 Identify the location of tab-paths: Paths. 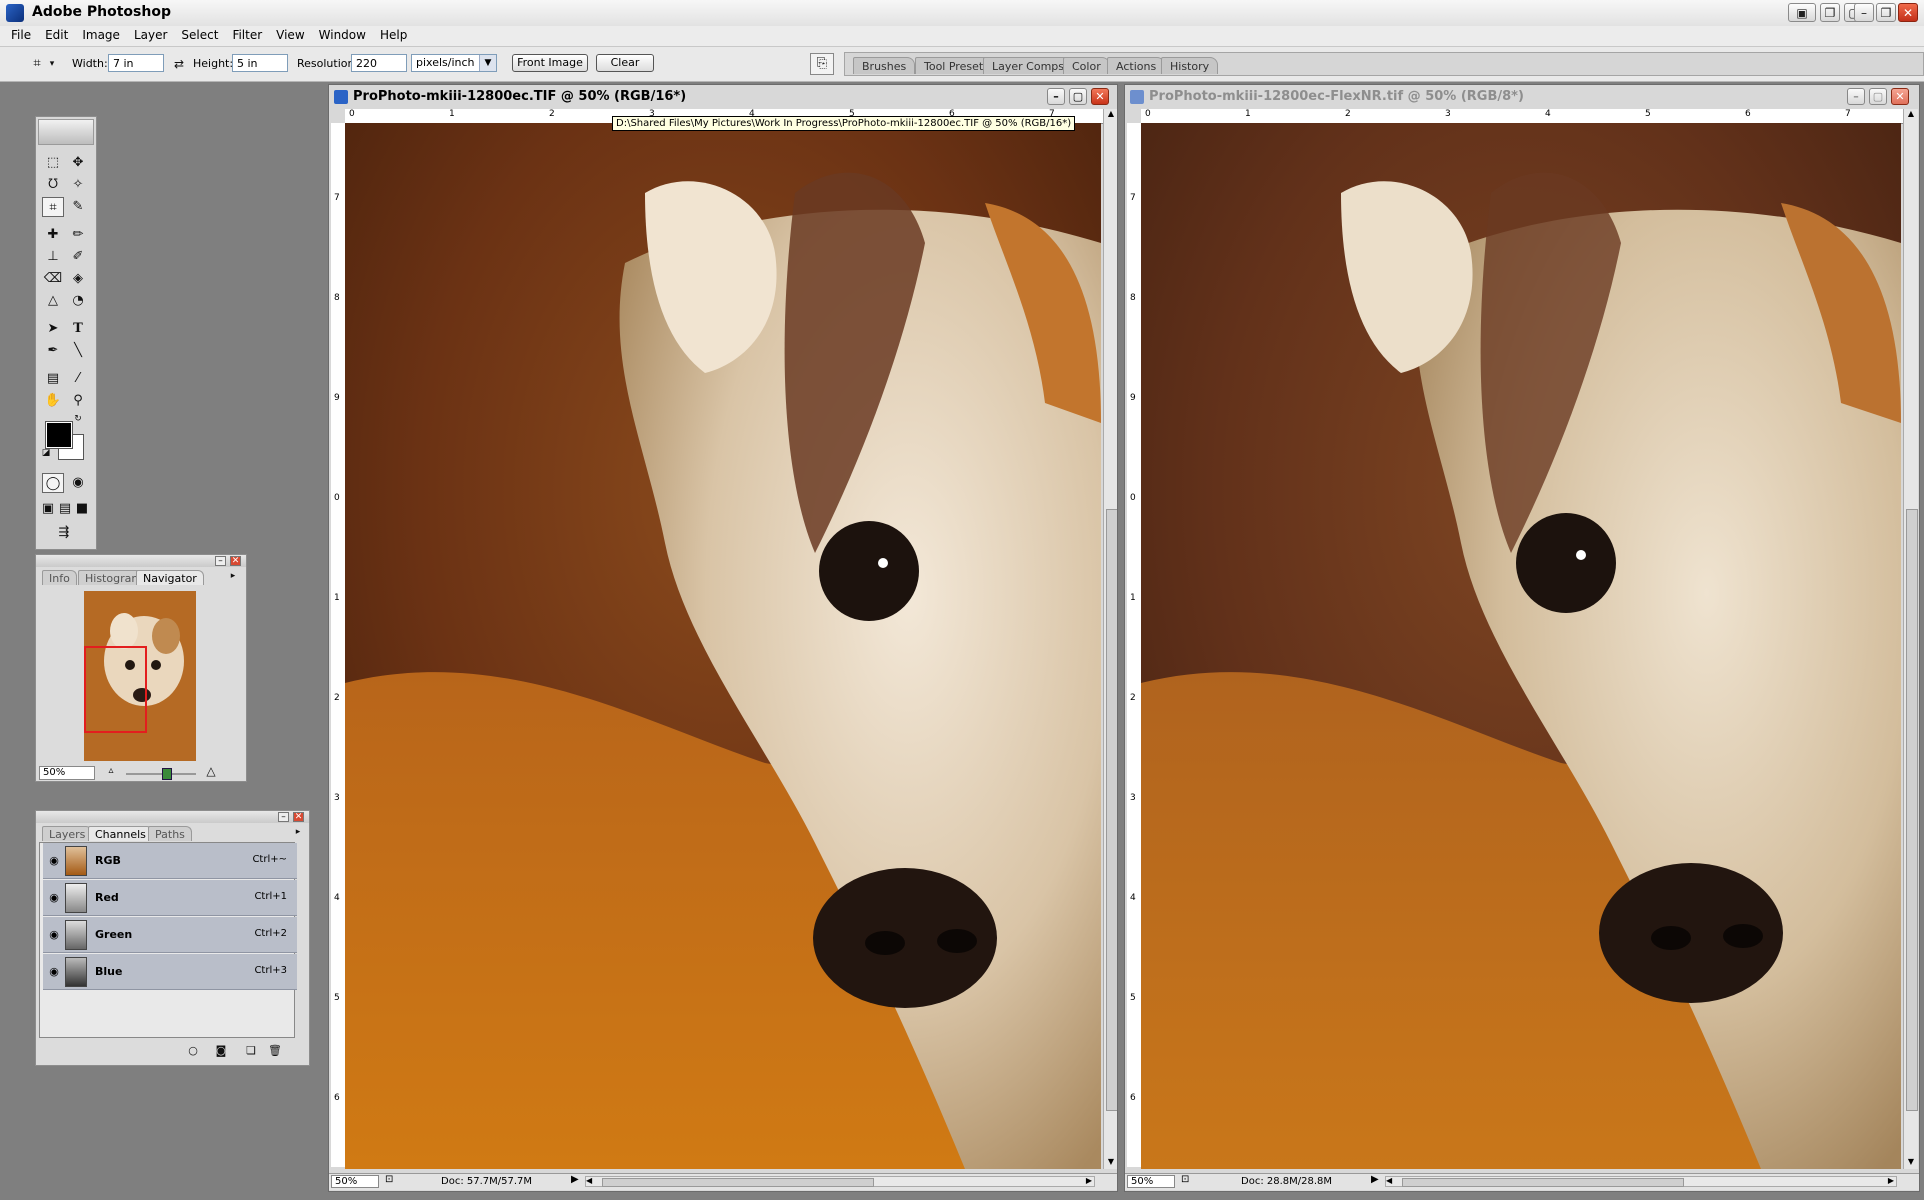
(170, 833).